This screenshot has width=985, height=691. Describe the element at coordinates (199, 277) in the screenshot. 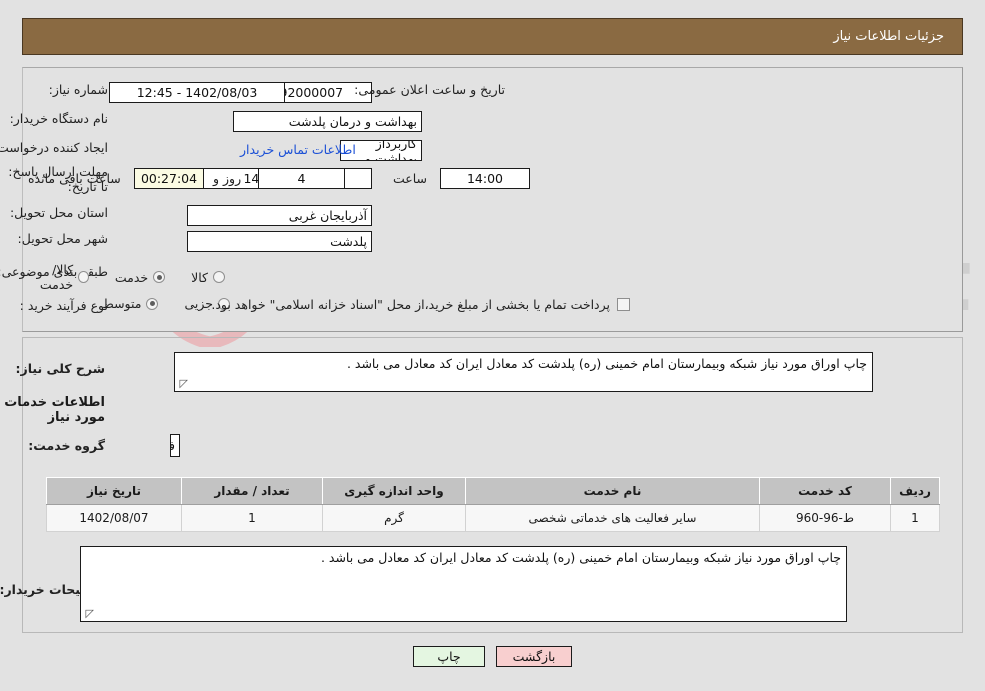

I see `category-option-label-0: کالا` at that location.